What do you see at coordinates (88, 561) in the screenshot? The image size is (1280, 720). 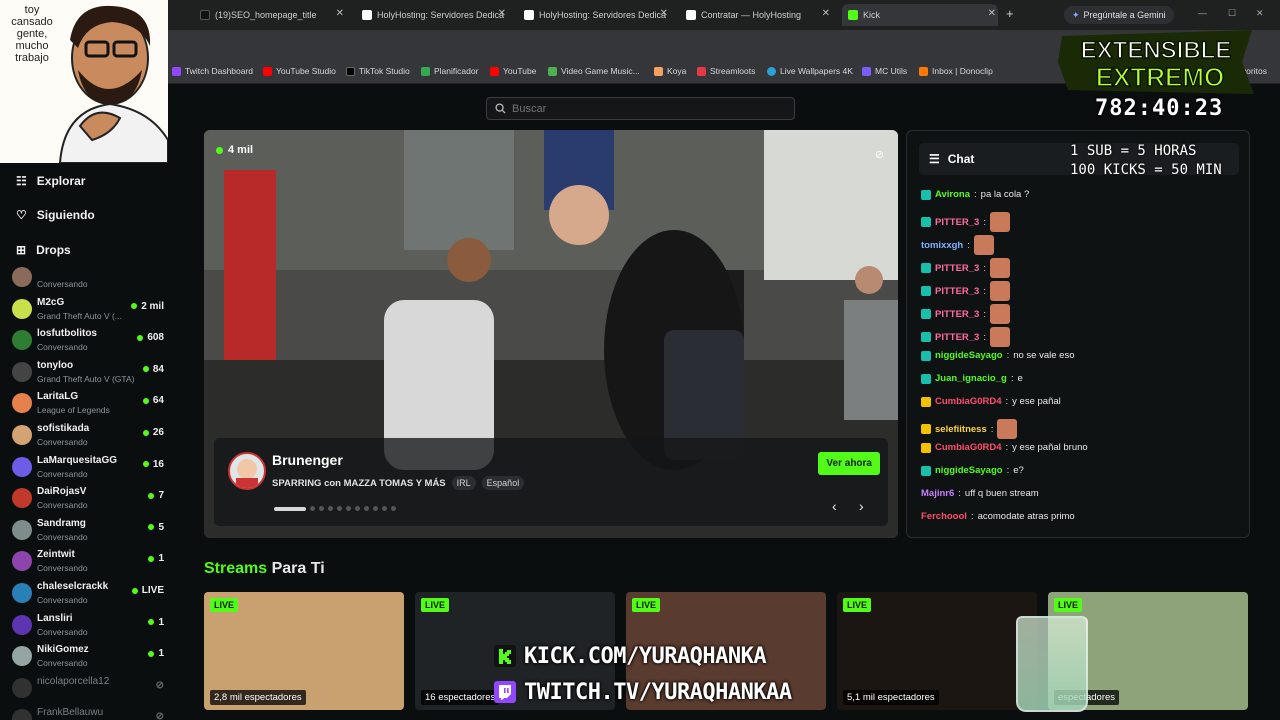 I see `following-item: Zeintwit Conversando 1` at bounding box center [88, 561].